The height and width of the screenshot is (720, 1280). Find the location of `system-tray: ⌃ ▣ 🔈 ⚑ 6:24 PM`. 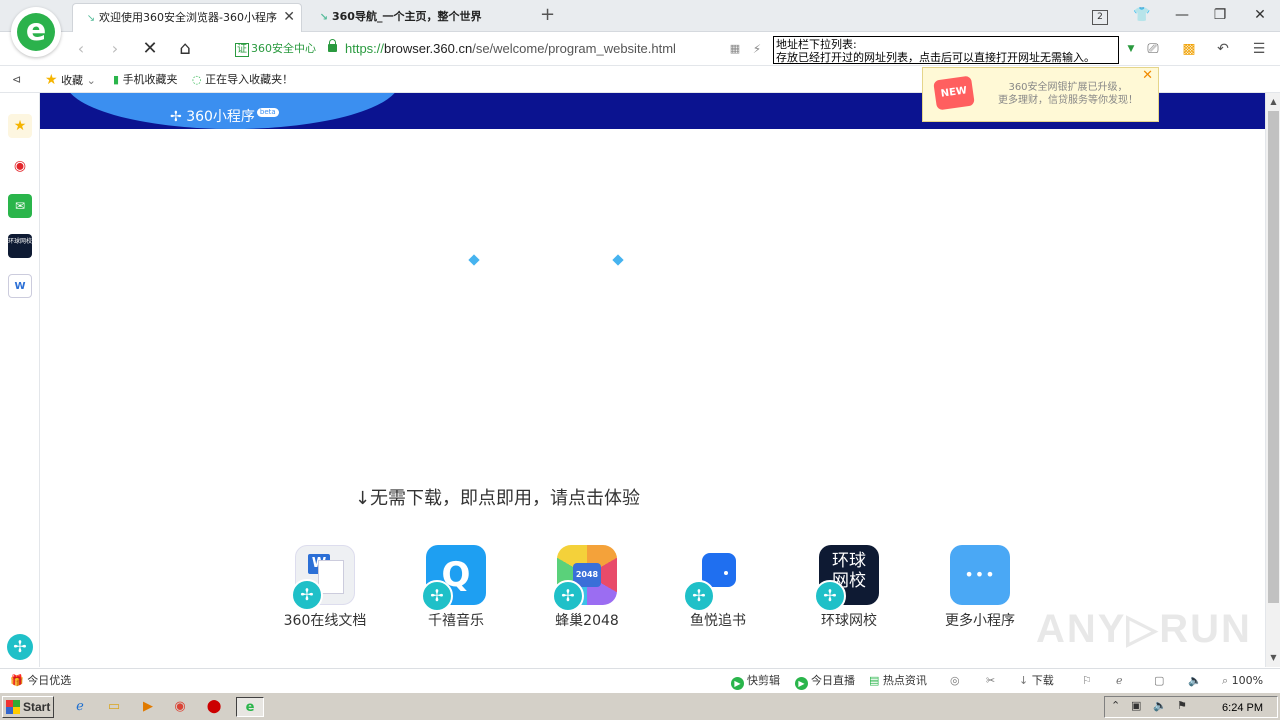

system-tray: ⌃ ▣ 🔈 ⚑ 6:24 PM is located at coordinates (1191, 707).